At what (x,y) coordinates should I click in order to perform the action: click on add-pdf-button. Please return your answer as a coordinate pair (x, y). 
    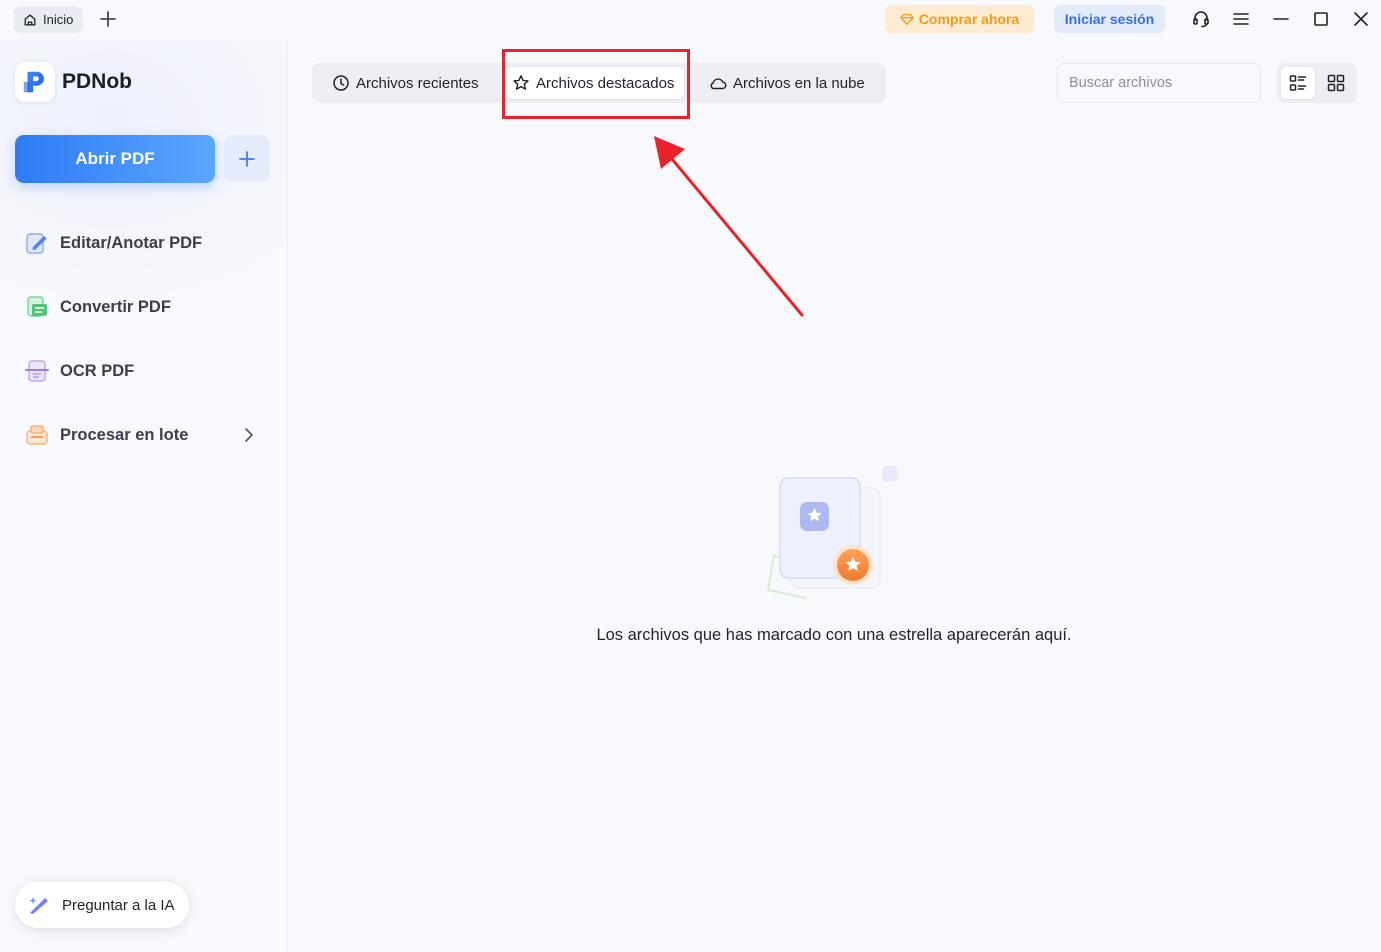
    Looking at the image, I should click on (247, 158).